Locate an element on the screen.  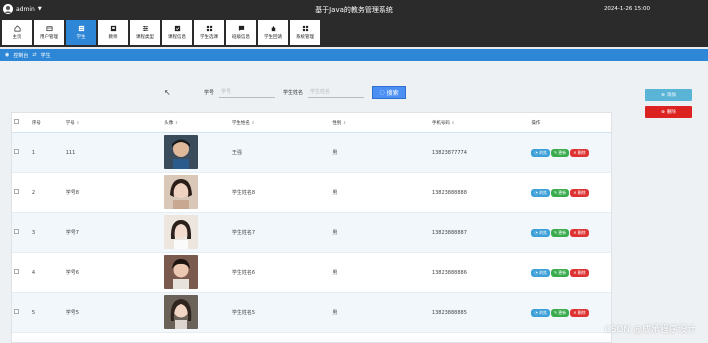
search-label-xuehao: 学号 is located at coordinates (209, 93).